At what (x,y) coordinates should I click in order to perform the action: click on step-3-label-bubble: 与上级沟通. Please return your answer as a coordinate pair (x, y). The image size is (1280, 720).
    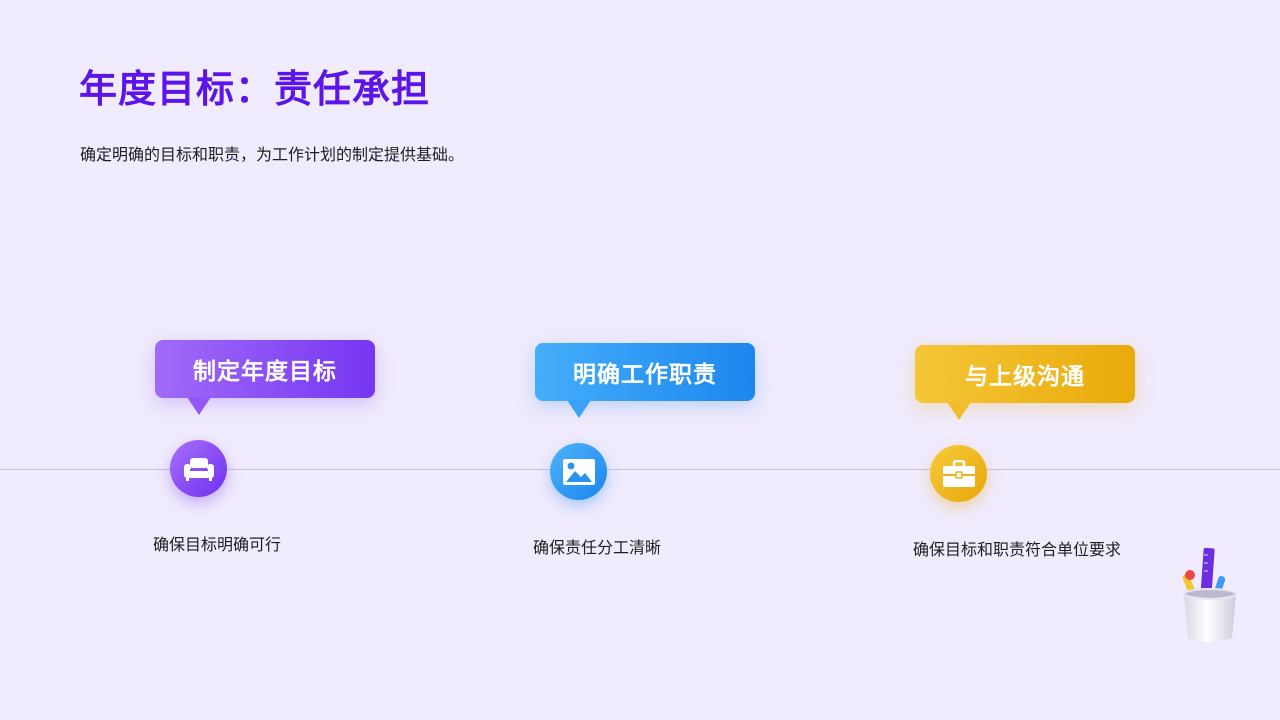
    Looking at the image, I should click on (1025, 382).